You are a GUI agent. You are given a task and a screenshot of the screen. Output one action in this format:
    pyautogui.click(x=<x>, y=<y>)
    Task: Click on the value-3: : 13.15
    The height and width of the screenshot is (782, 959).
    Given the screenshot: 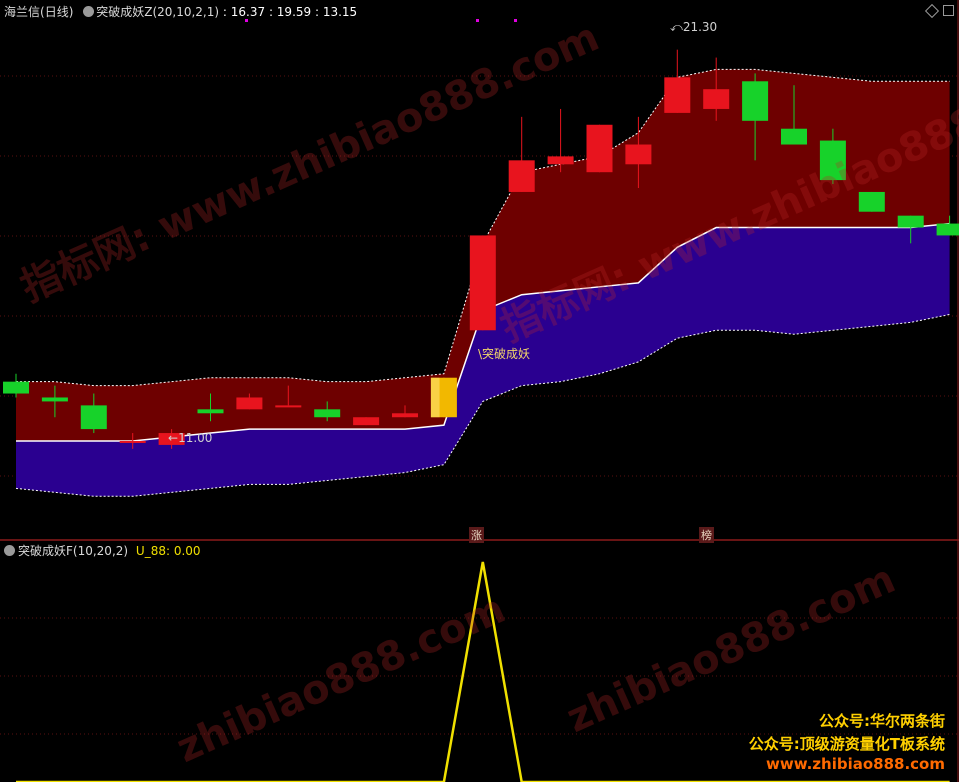 What is the action you would take?
    pyautogui.click(x=336, y=12)
    